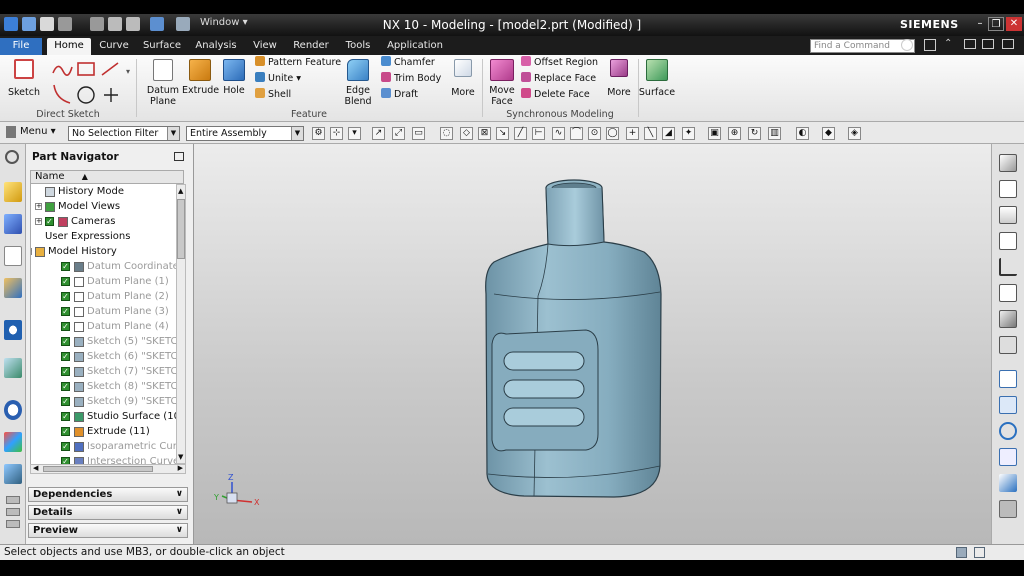 This screenshot has width=1024, height=576. I want to click on column-header-name: Name ▲, so click(107, 177).